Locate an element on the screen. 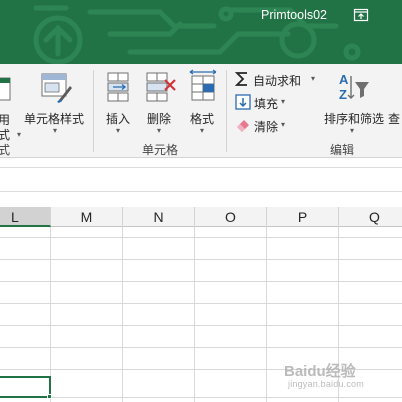  column-header-o: O is located at coordinates (231, 217).